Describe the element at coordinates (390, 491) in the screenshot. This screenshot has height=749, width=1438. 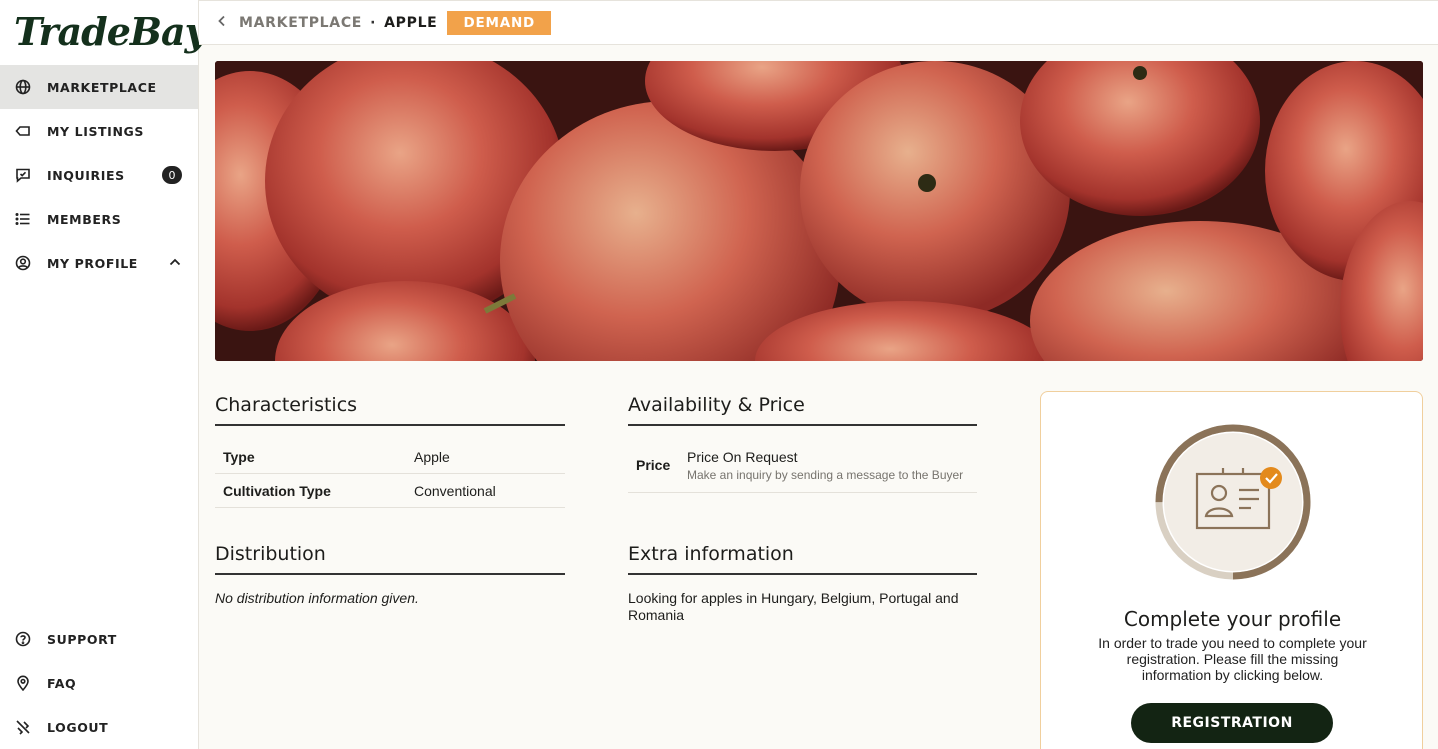
I see `table-row: Cultivation Type Conventional` at that location.